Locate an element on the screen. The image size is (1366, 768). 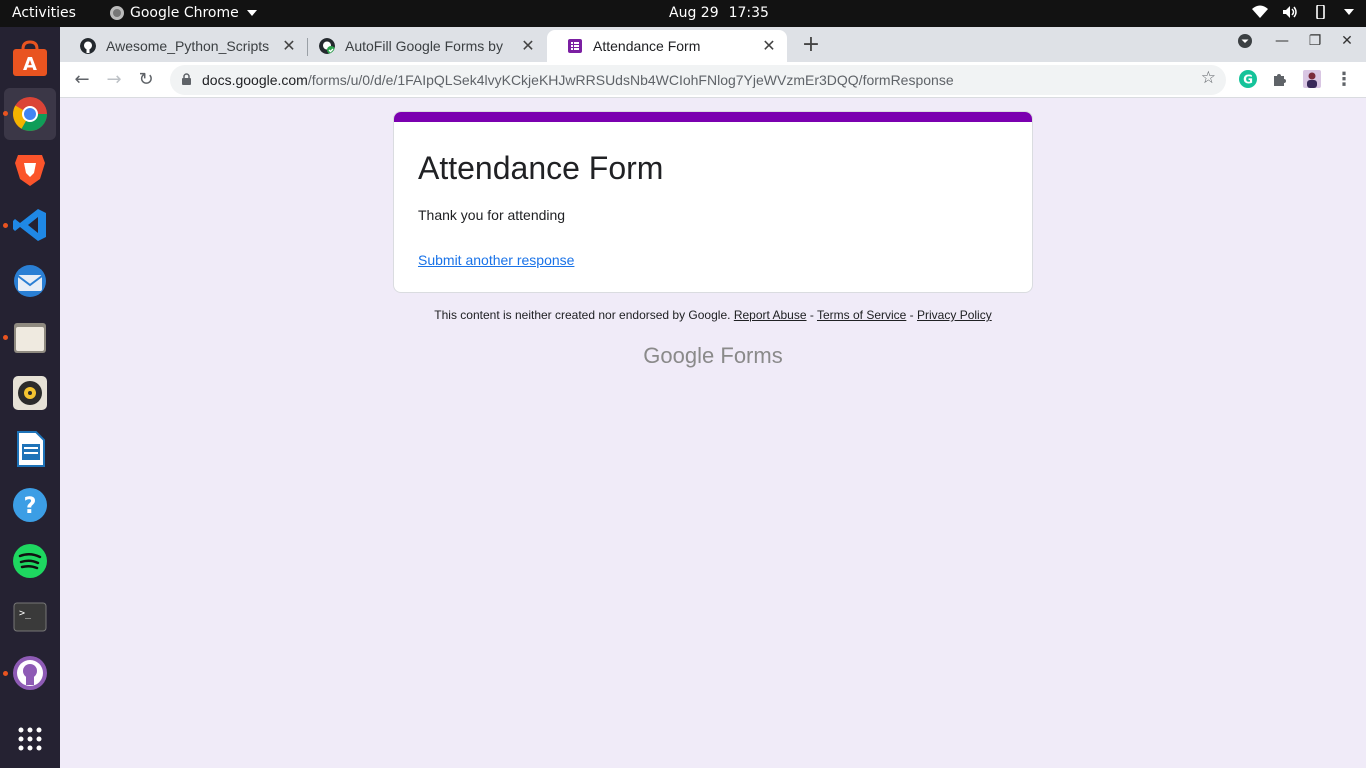
tab-awesome-python-scripts: Awesome_Python_Scripts ✕ is located at coordinates (183, 46).